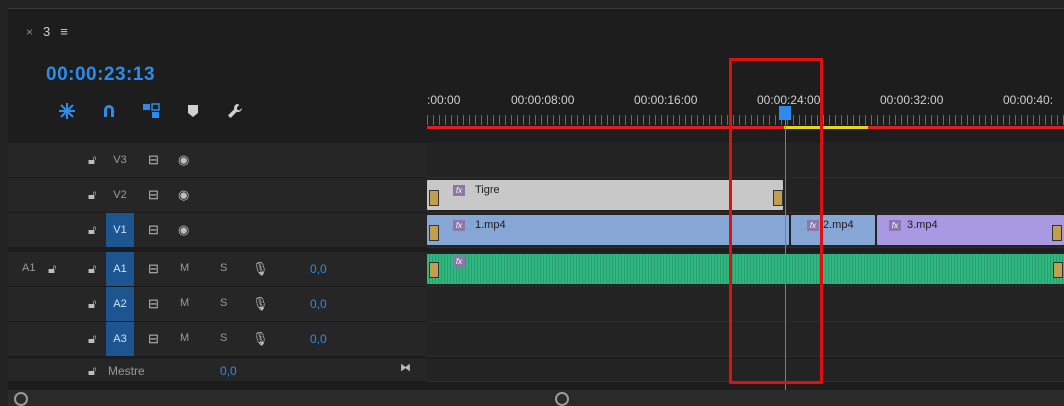 The width and height of the screenshot is (1064, 406). I want to click on wrench-icon, so click(235, 111).